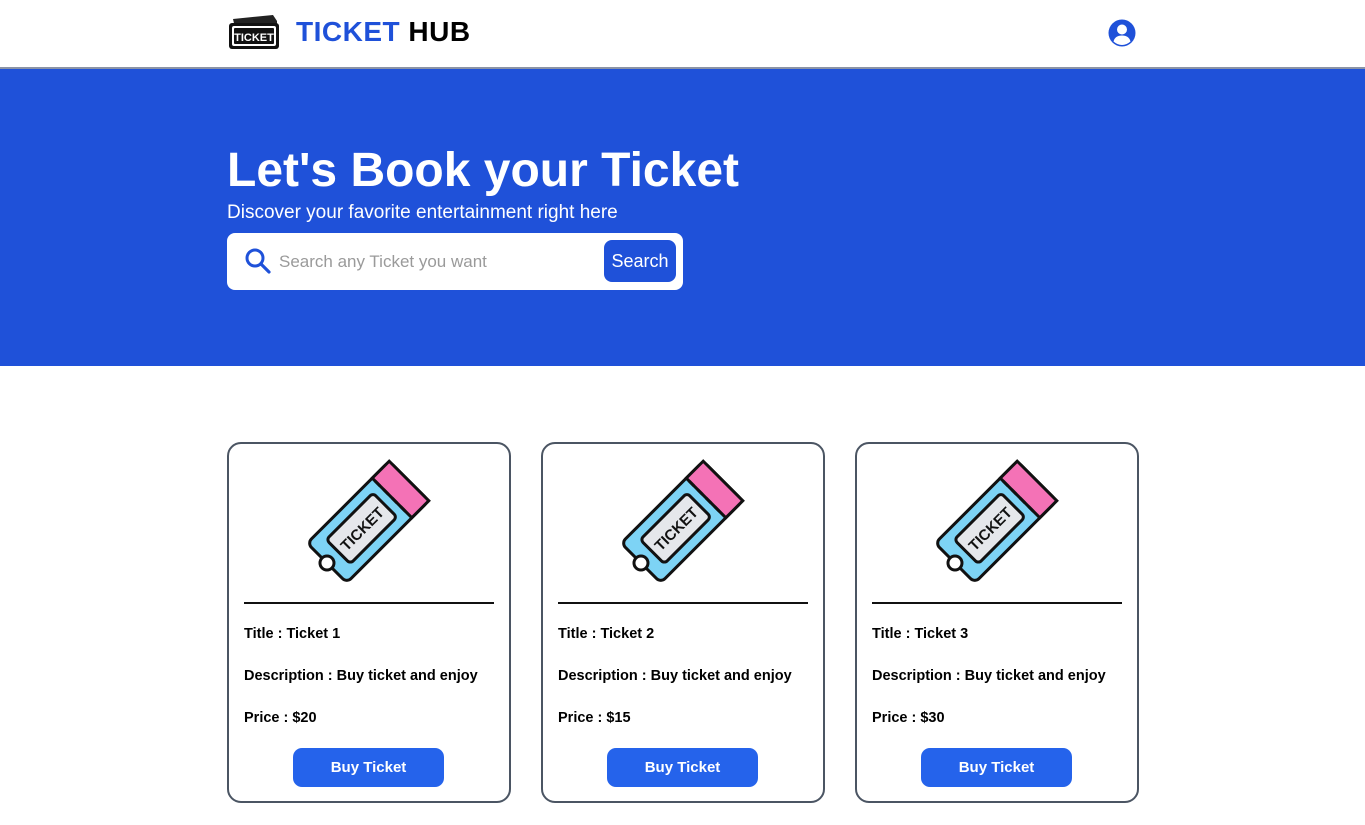 The width and height of the screenshot is (1365, 825). What do you see at coordinates (258, 261) in the screenshot?
I see `search-icon` at bounding box center [258, 261].